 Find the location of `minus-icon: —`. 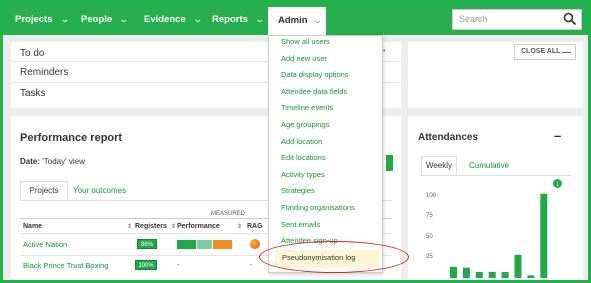

minus-icon: — is located at coordinates (566, 52).